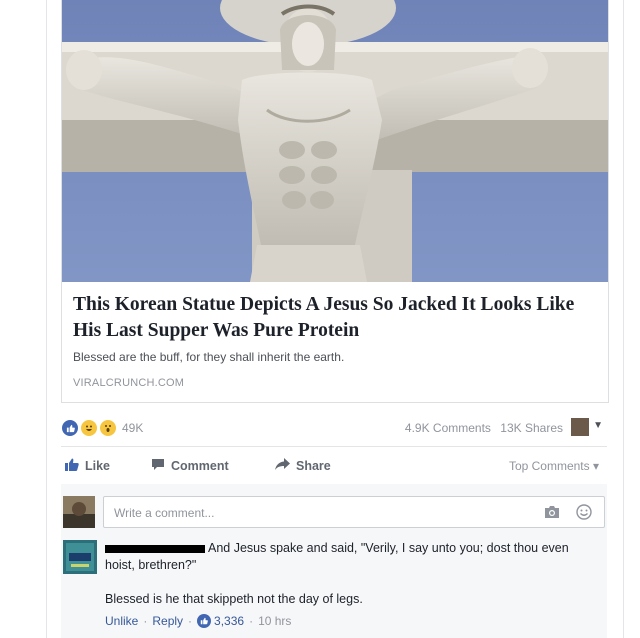  What do you see at coordinates (79, 512) in the screenshot?
I see `avatar` at bounding box center [79, 512].